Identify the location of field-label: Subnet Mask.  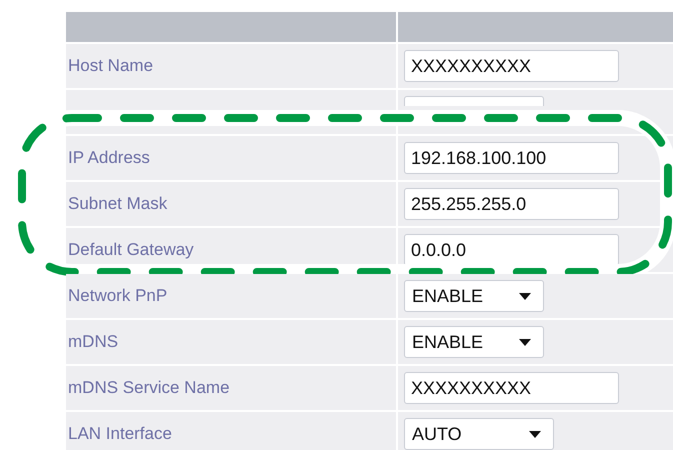
(117, 204).